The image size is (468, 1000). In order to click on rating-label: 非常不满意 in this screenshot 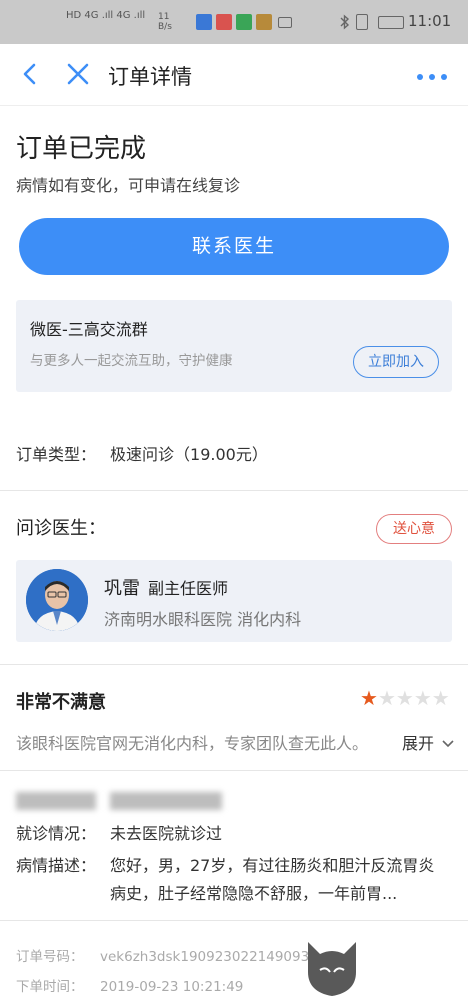, I will do `click(61, 702)`.